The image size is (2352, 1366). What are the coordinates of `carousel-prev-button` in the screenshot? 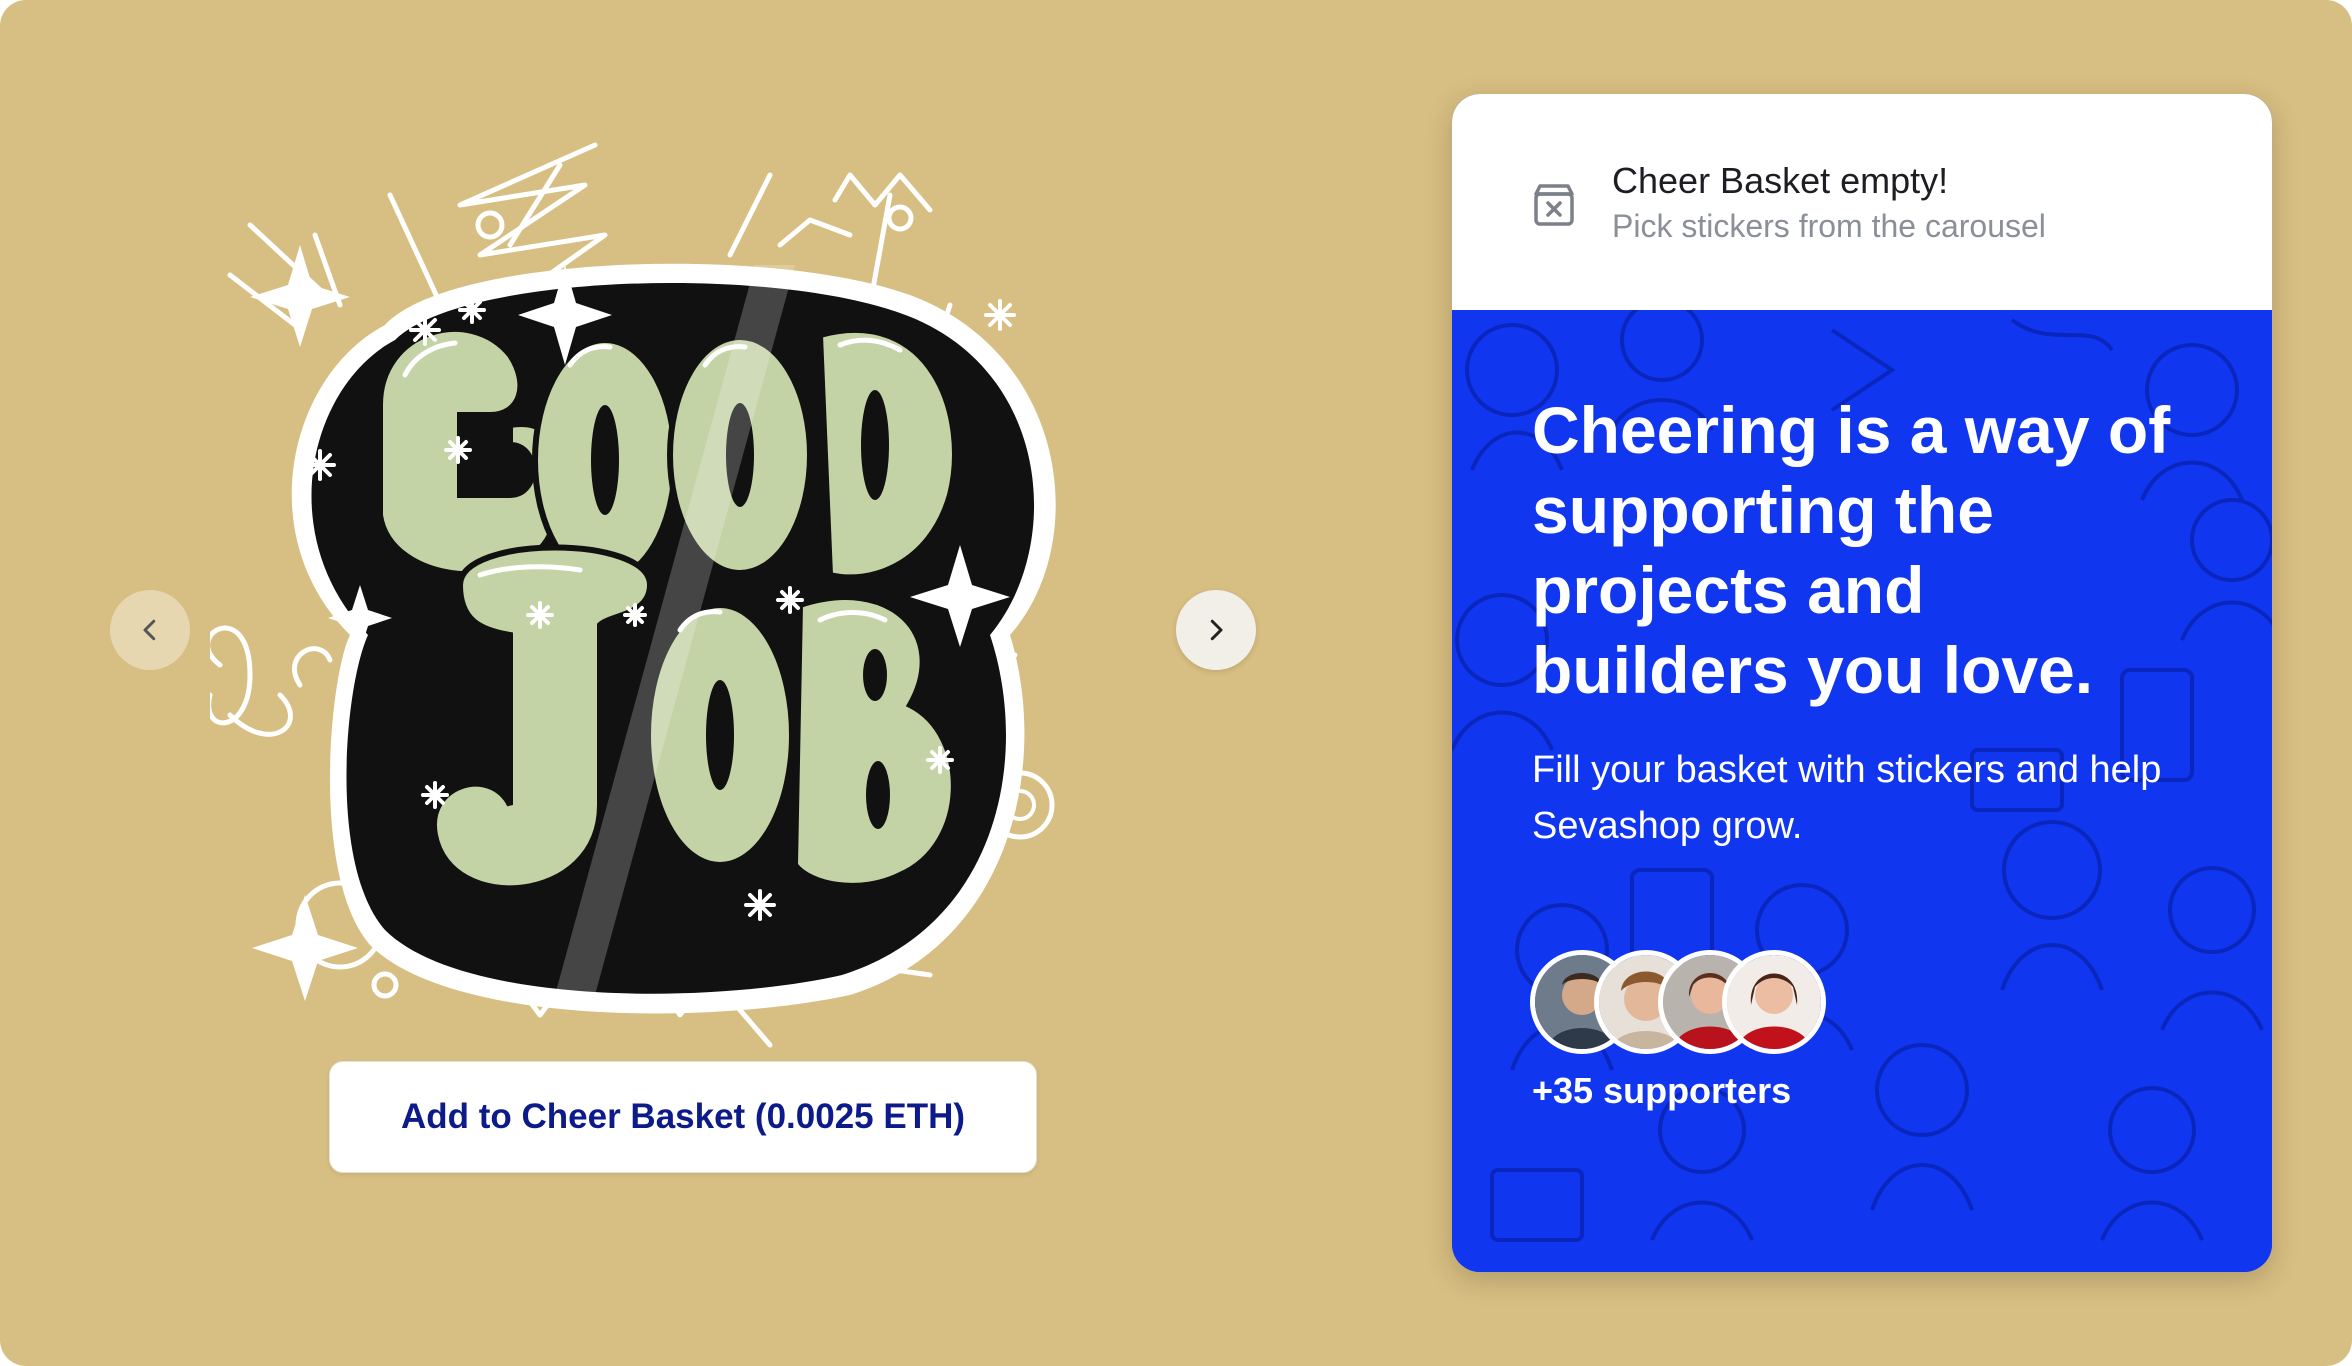 It's located at (150, 630).